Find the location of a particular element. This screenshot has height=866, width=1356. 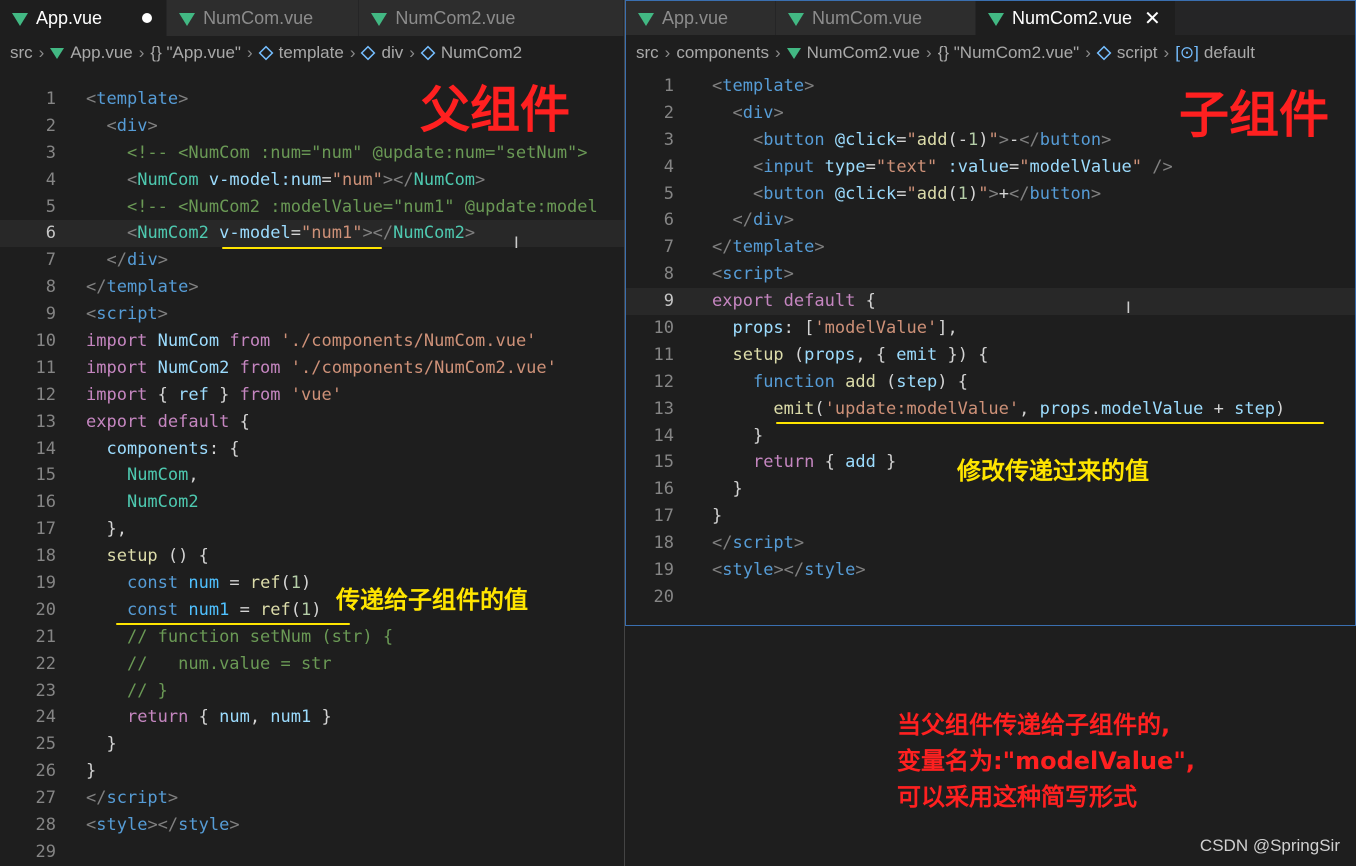

code-line: 24 return { num, num1 } is located at coordinates (312, 717).